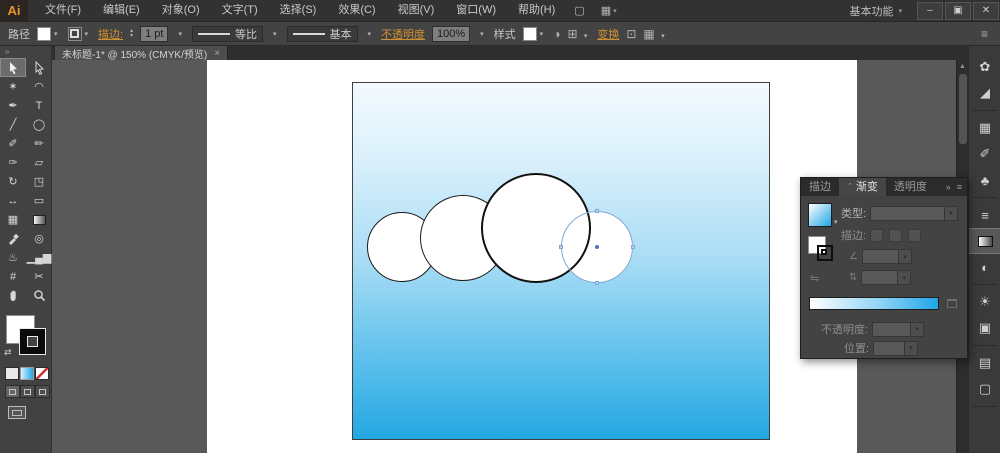 The width and height of the screenshot is (1000, 453). I want to click on stepper-down-icon: ▾, so click(131, 36).